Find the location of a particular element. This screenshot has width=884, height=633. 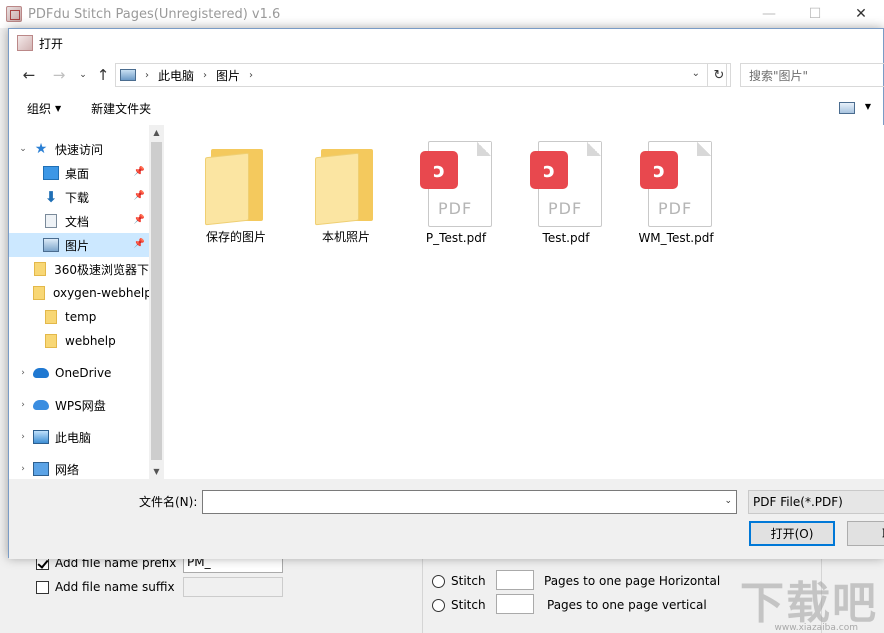

nav-label: 下载 is located at coordinates (77, 197).